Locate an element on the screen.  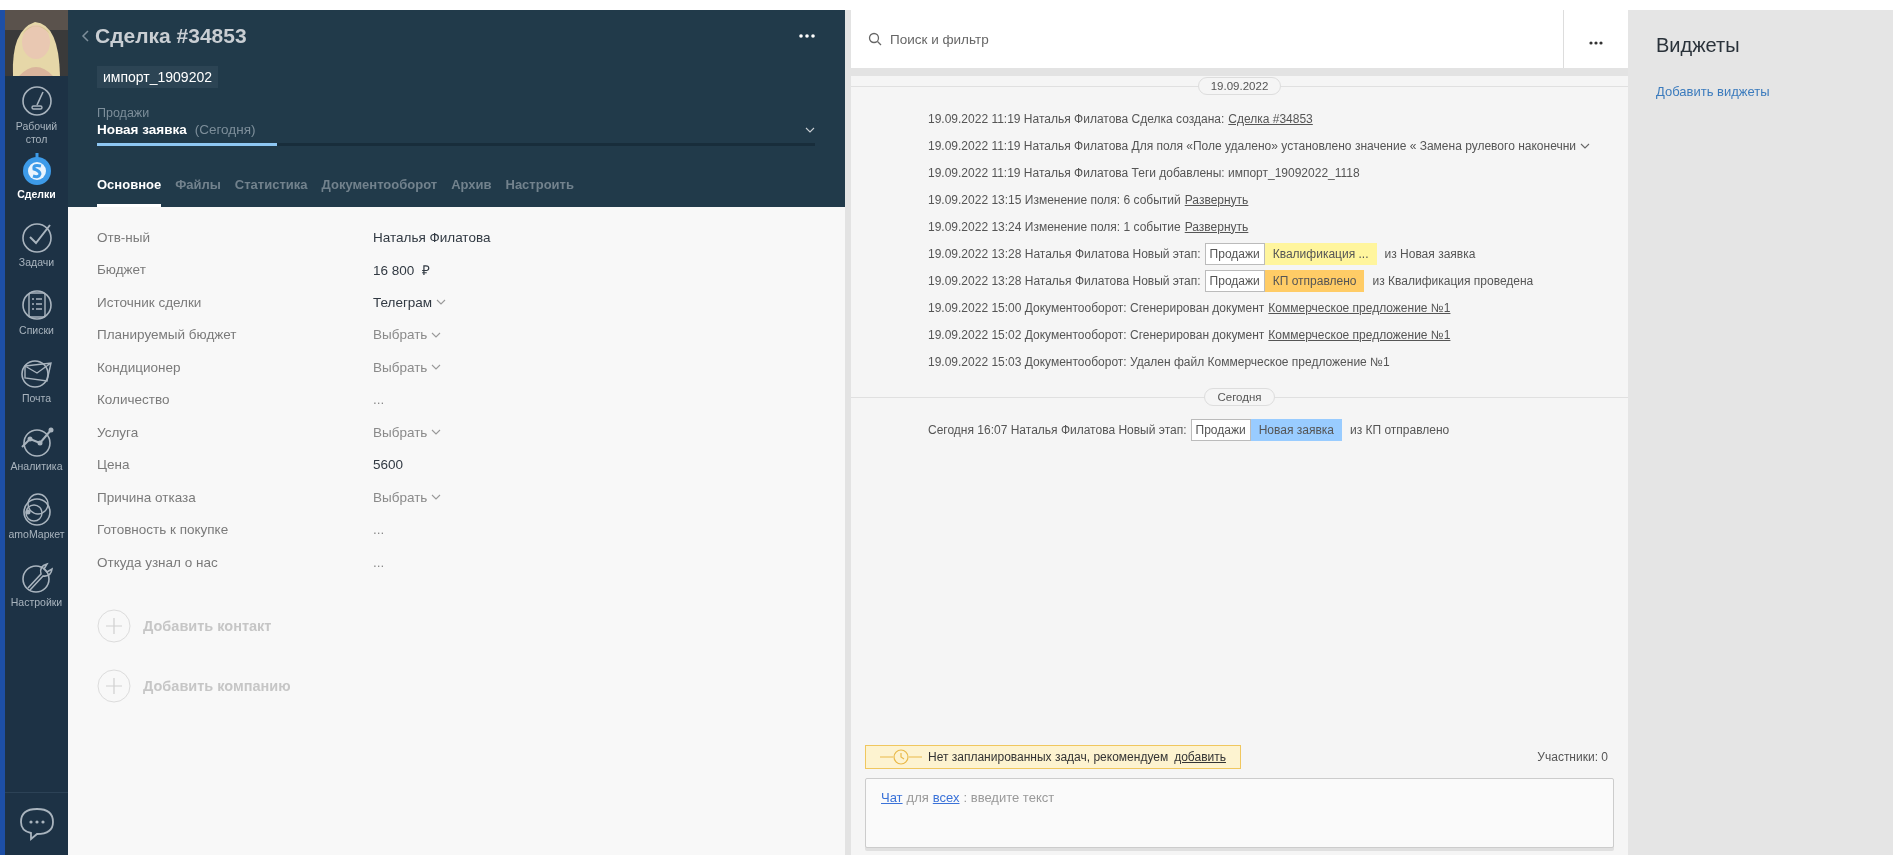
event-text: из Новая заявка is located at coordinates (1430, 253).